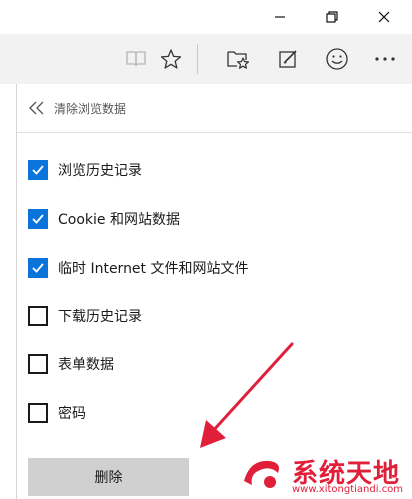  I want to click on option-download-history: 下载历史记录, so click(85, 316).